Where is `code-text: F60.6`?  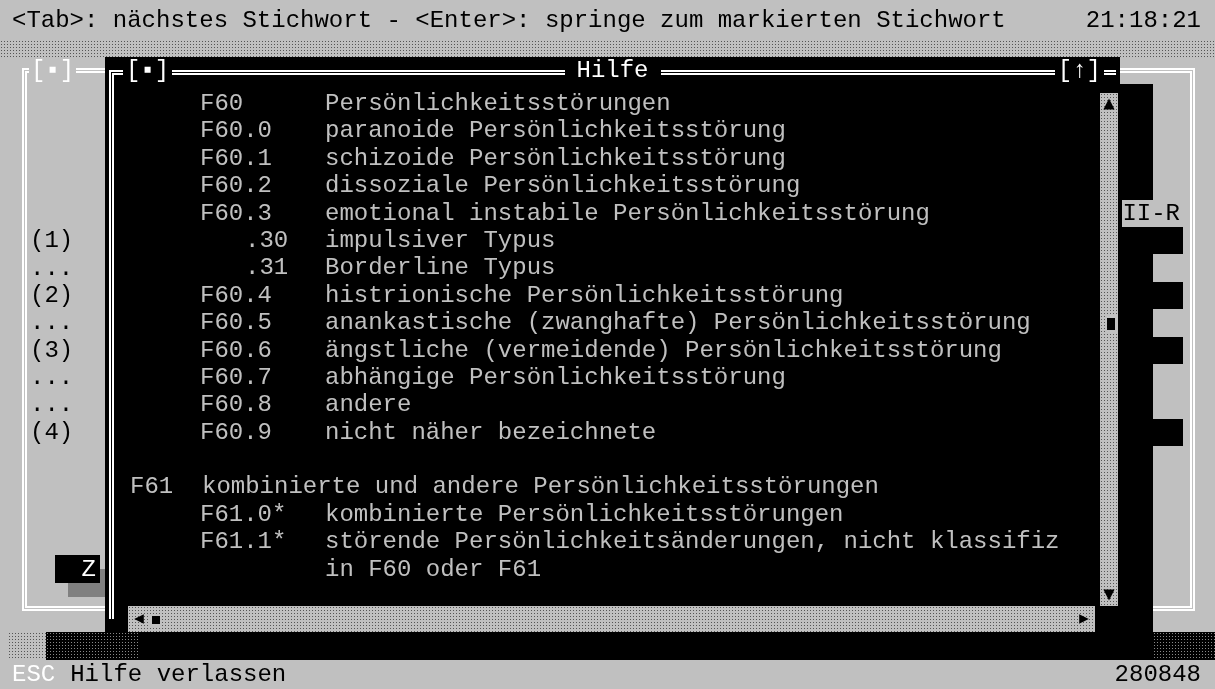 code-text: F60.6 is located at coordinates (236, 350).